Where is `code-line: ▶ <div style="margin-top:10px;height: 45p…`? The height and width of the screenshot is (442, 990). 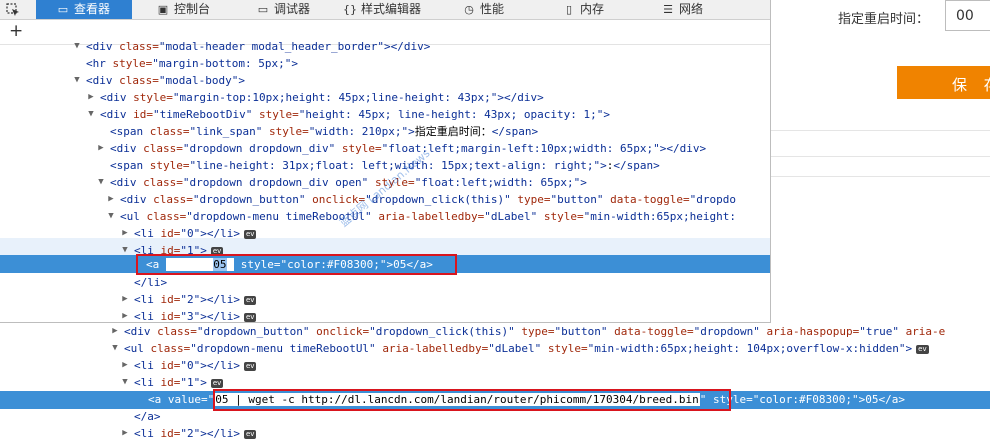 code-line: ▶ <div style="margin-top:10px;height: 45p… is located at coordinates (314, 97).